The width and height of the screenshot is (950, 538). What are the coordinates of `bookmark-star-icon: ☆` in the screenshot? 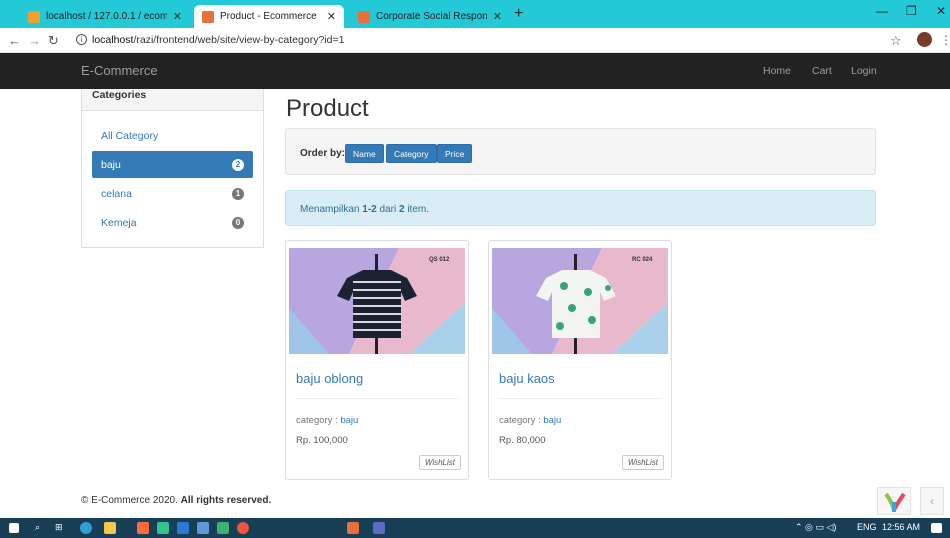 It's located at (896, 41).